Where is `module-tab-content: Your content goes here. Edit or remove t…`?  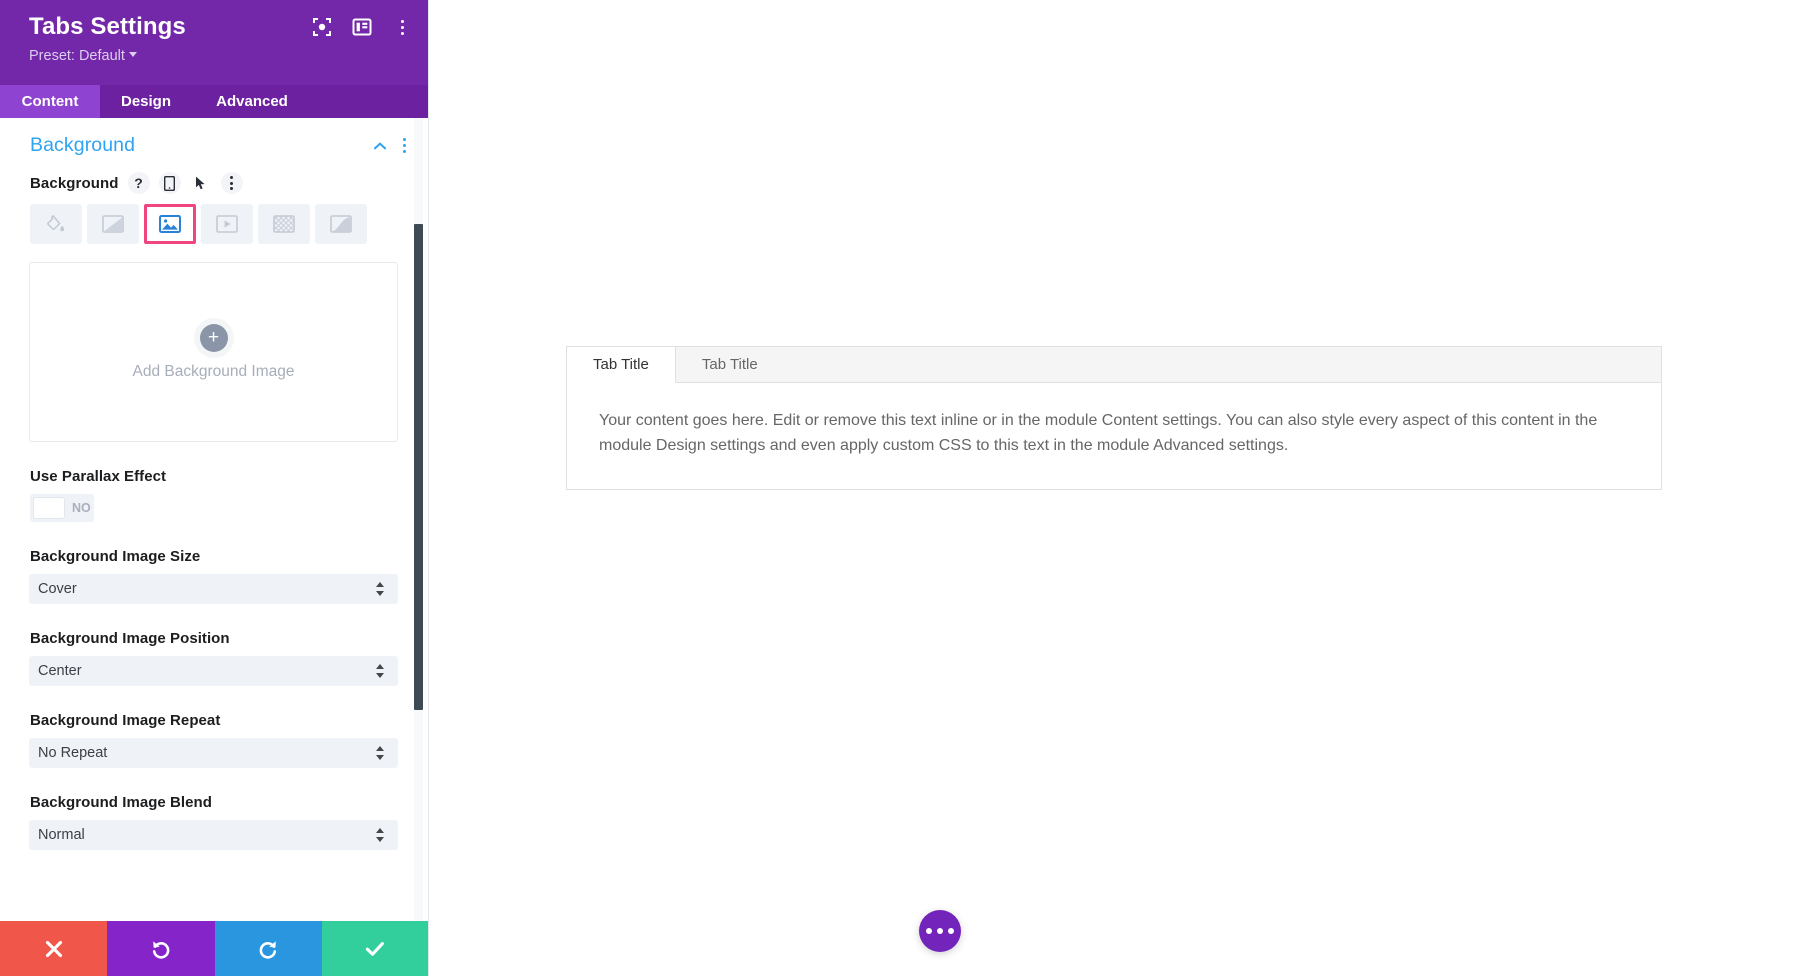
module-tab-content: Your content goes here. Edit or remove t… is located at coordinates (1114, 436).